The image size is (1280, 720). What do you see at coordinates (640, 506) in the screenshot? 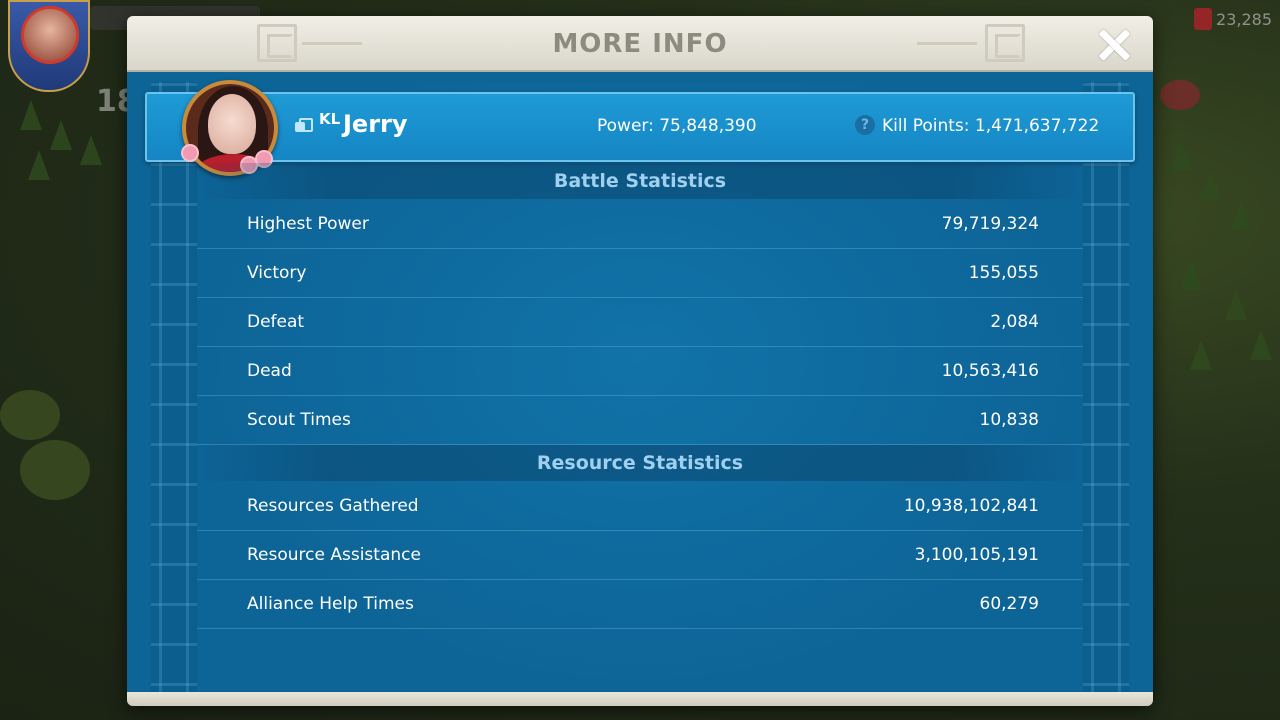
I see `stat-row-resources-gathered: Resources Gathered 10,938,102,841` at bounding box center [640, 506].